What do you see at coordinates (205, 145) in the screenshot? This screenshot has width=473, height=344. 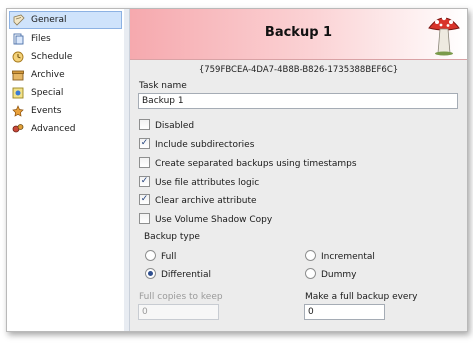 I see `checkbox-label: Include subdirectories` at bounding box center [205, 145].